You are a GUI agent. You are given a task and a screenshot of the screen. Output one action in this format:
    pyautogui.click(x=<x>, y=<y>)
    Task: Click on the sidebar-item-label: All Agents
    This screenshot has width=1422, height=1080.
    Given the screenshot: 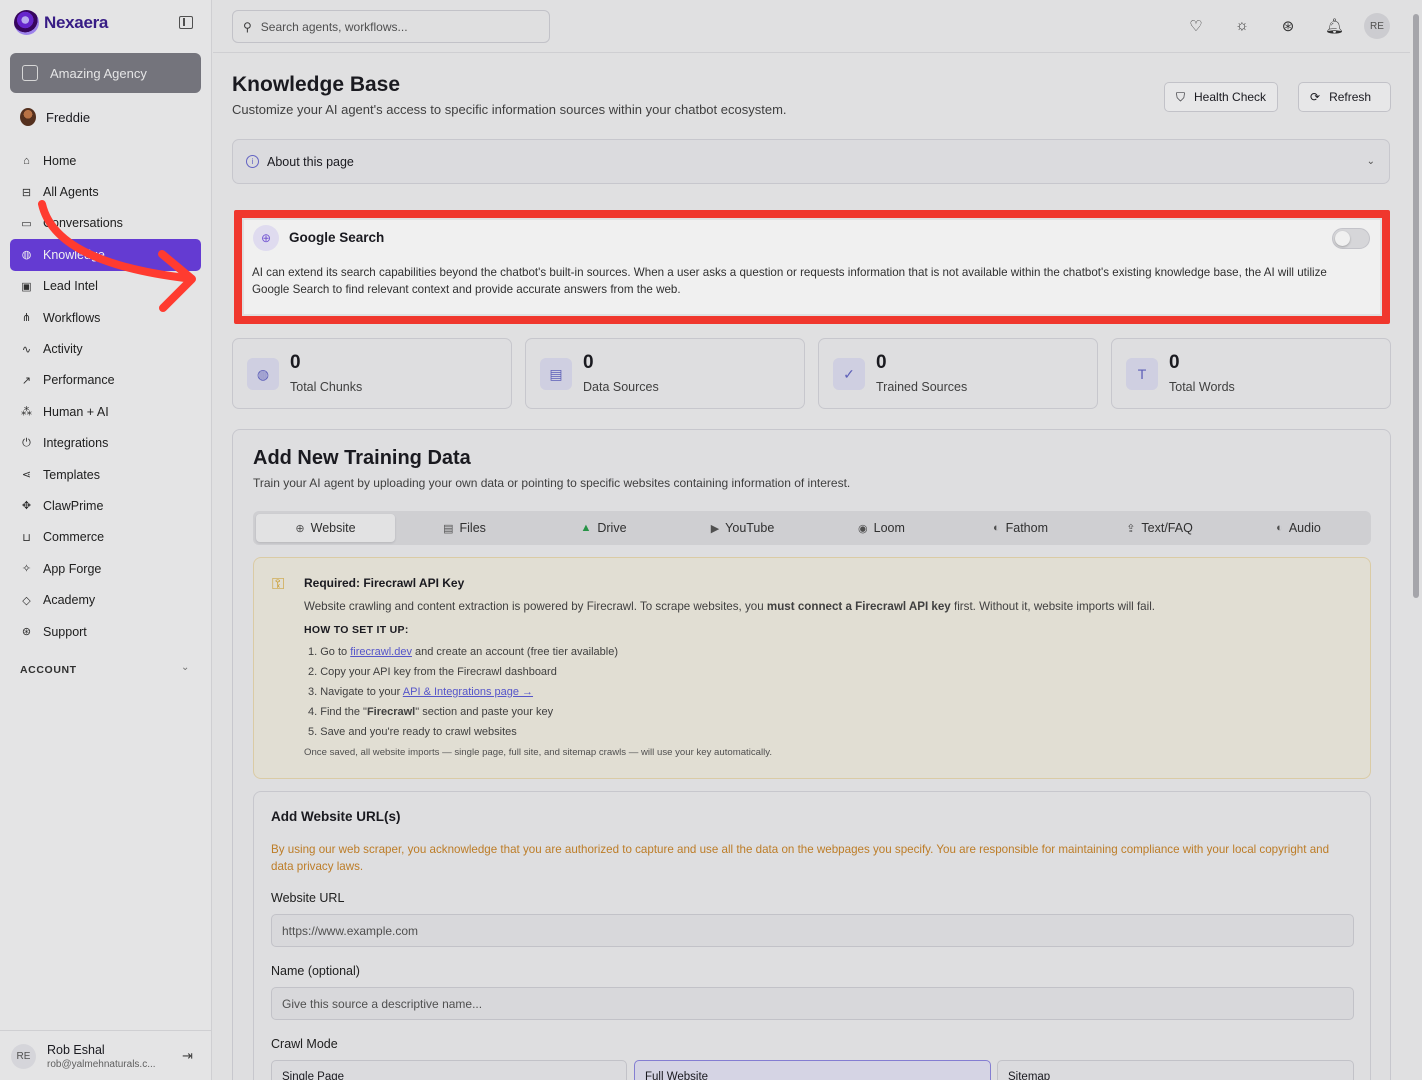 What is the action you would take?
    pyautogui.click(x=71, y=192)
    